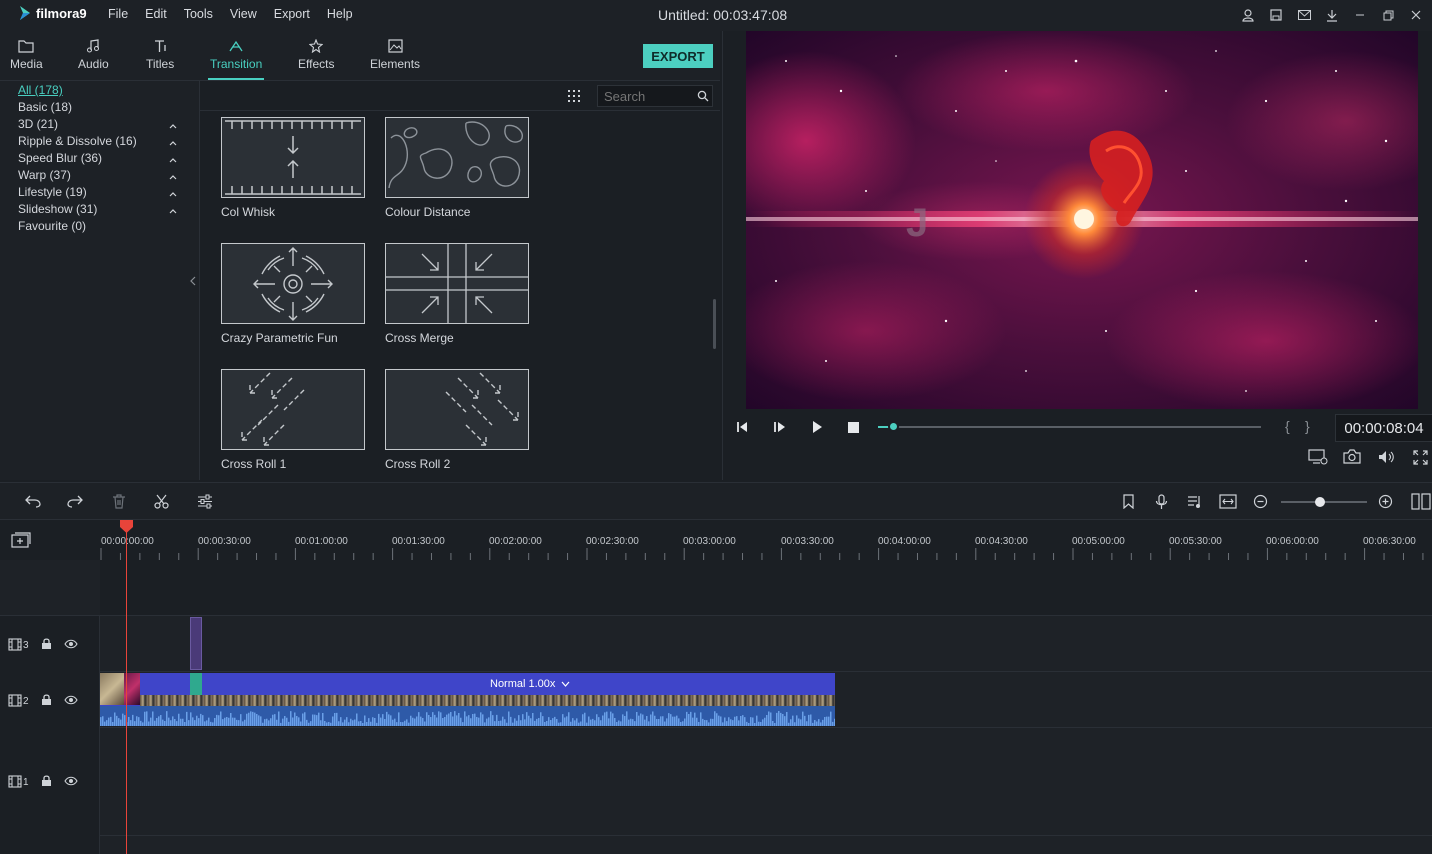 The height and width of the screenshot is (854, 1432). I want to click on menu-tools: Tools, so click(198, 14).